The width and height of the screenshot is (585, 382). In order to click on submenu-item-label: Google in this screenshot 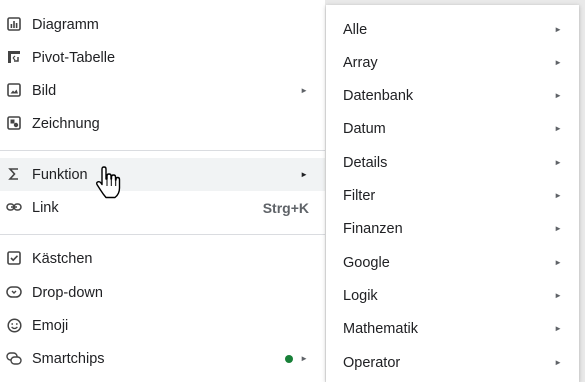, I will do `click(366, 262)`.